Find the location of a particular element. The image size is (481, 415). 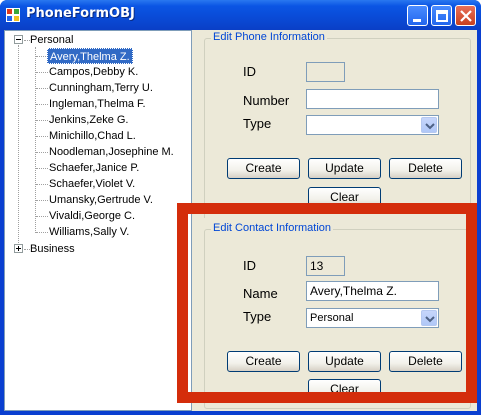

phone-type-select is located at coordinates (372, 125).